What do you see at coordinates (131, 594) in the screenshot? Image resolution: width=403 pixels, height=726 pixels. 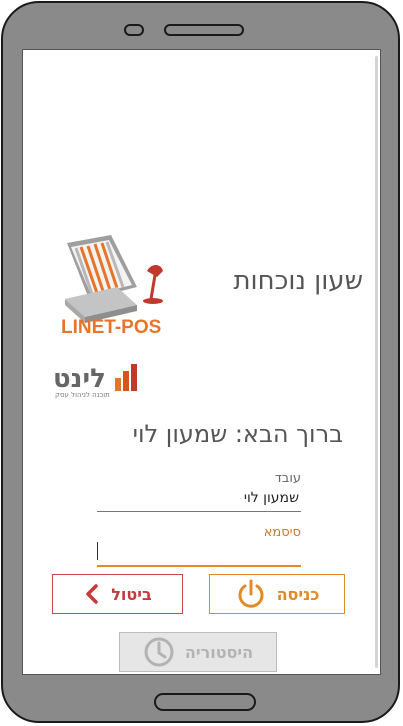 I see `cancel-label: ביטול` at bounding box center [131, 594].